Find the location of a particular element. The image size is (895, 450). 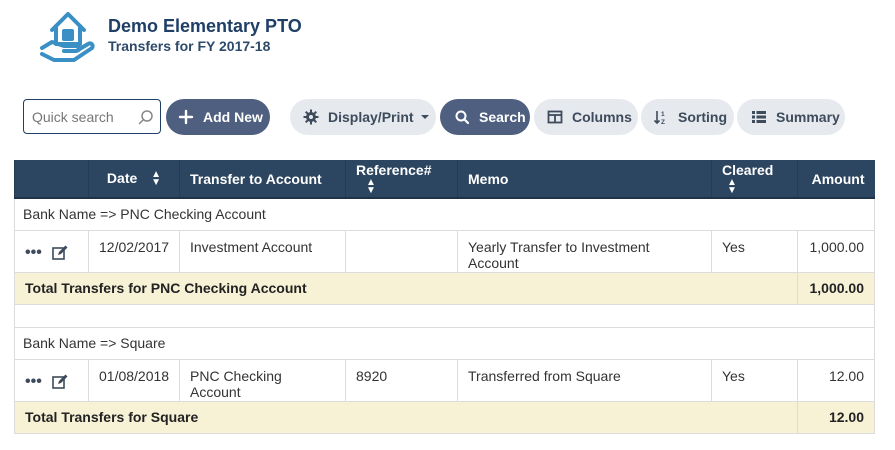

date-header: Date ▲ ▼ is located at coordinates (134, 179).